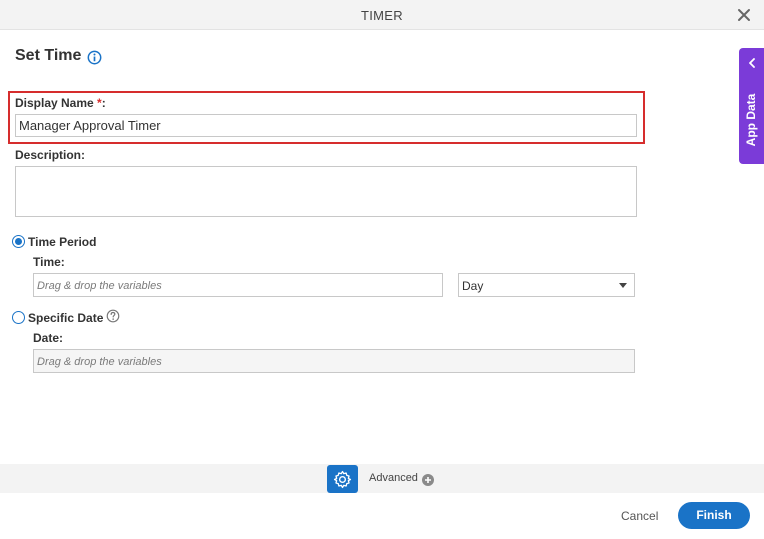 The height and width of the screenshot is (539, 764). I want to click on gear-icon, so click(342, 479).